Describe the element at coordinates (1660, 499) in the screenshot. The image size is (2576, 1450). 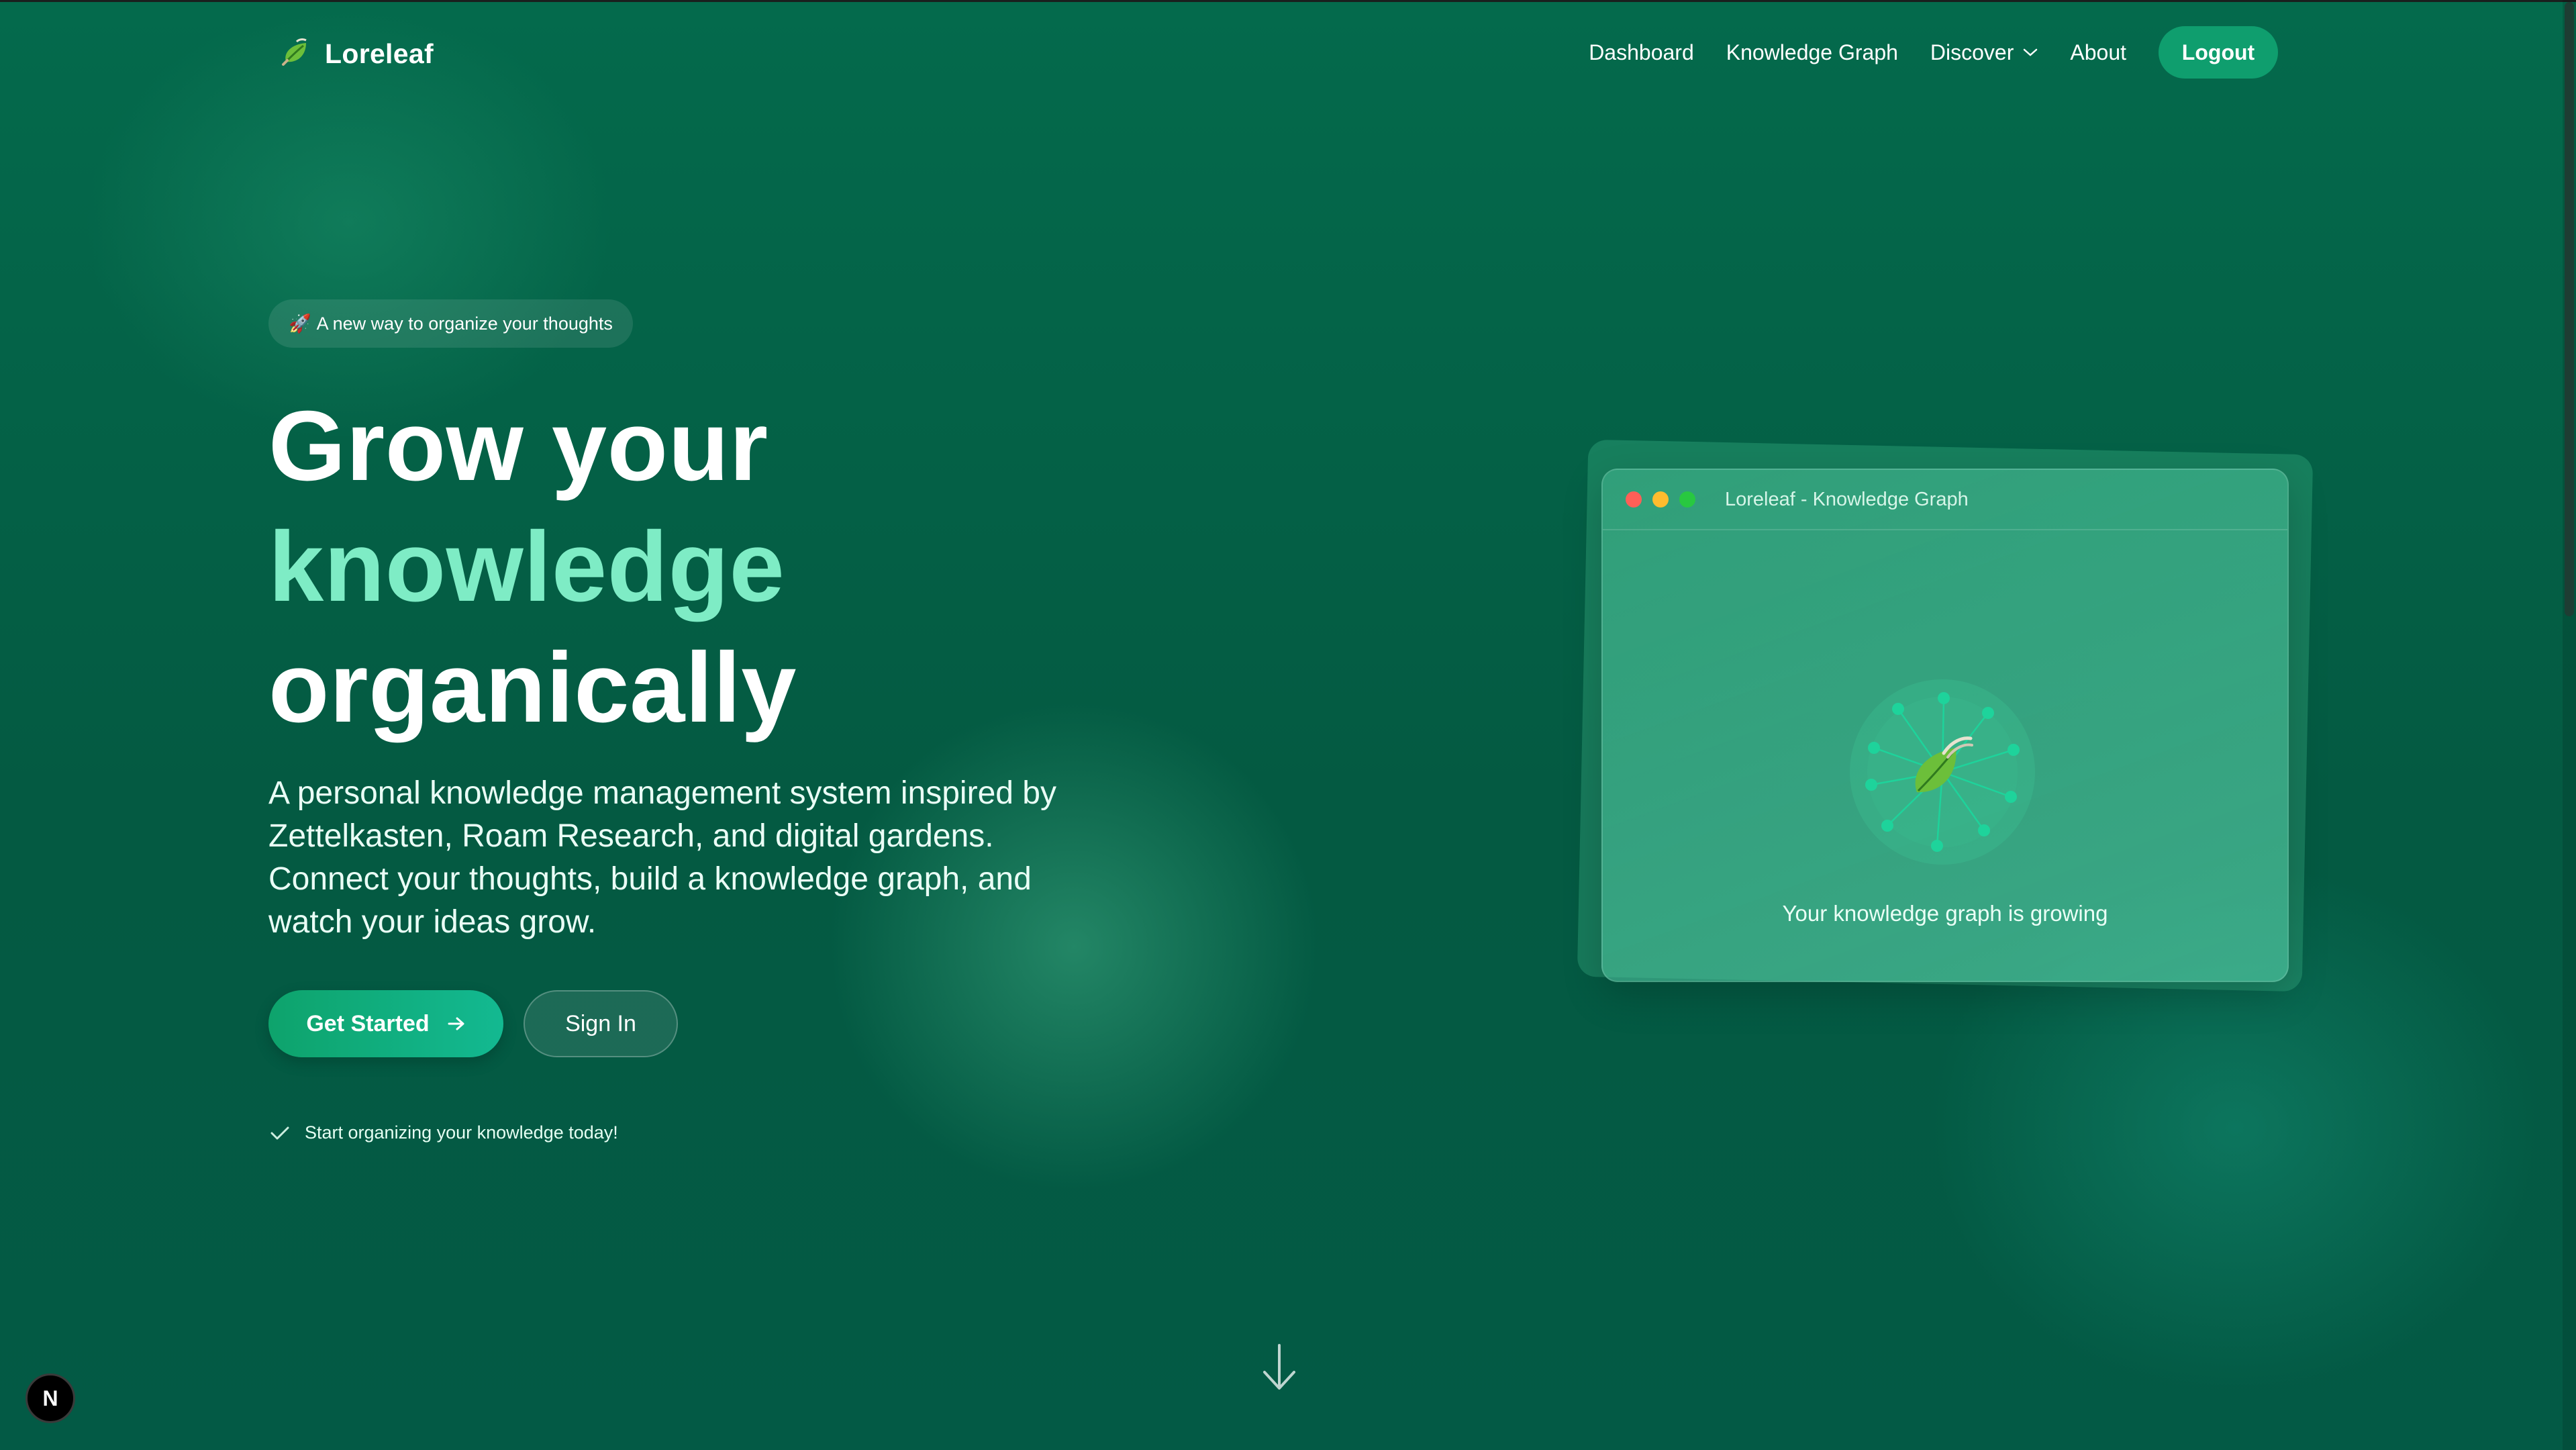
I see `minimize-dot` at that location.